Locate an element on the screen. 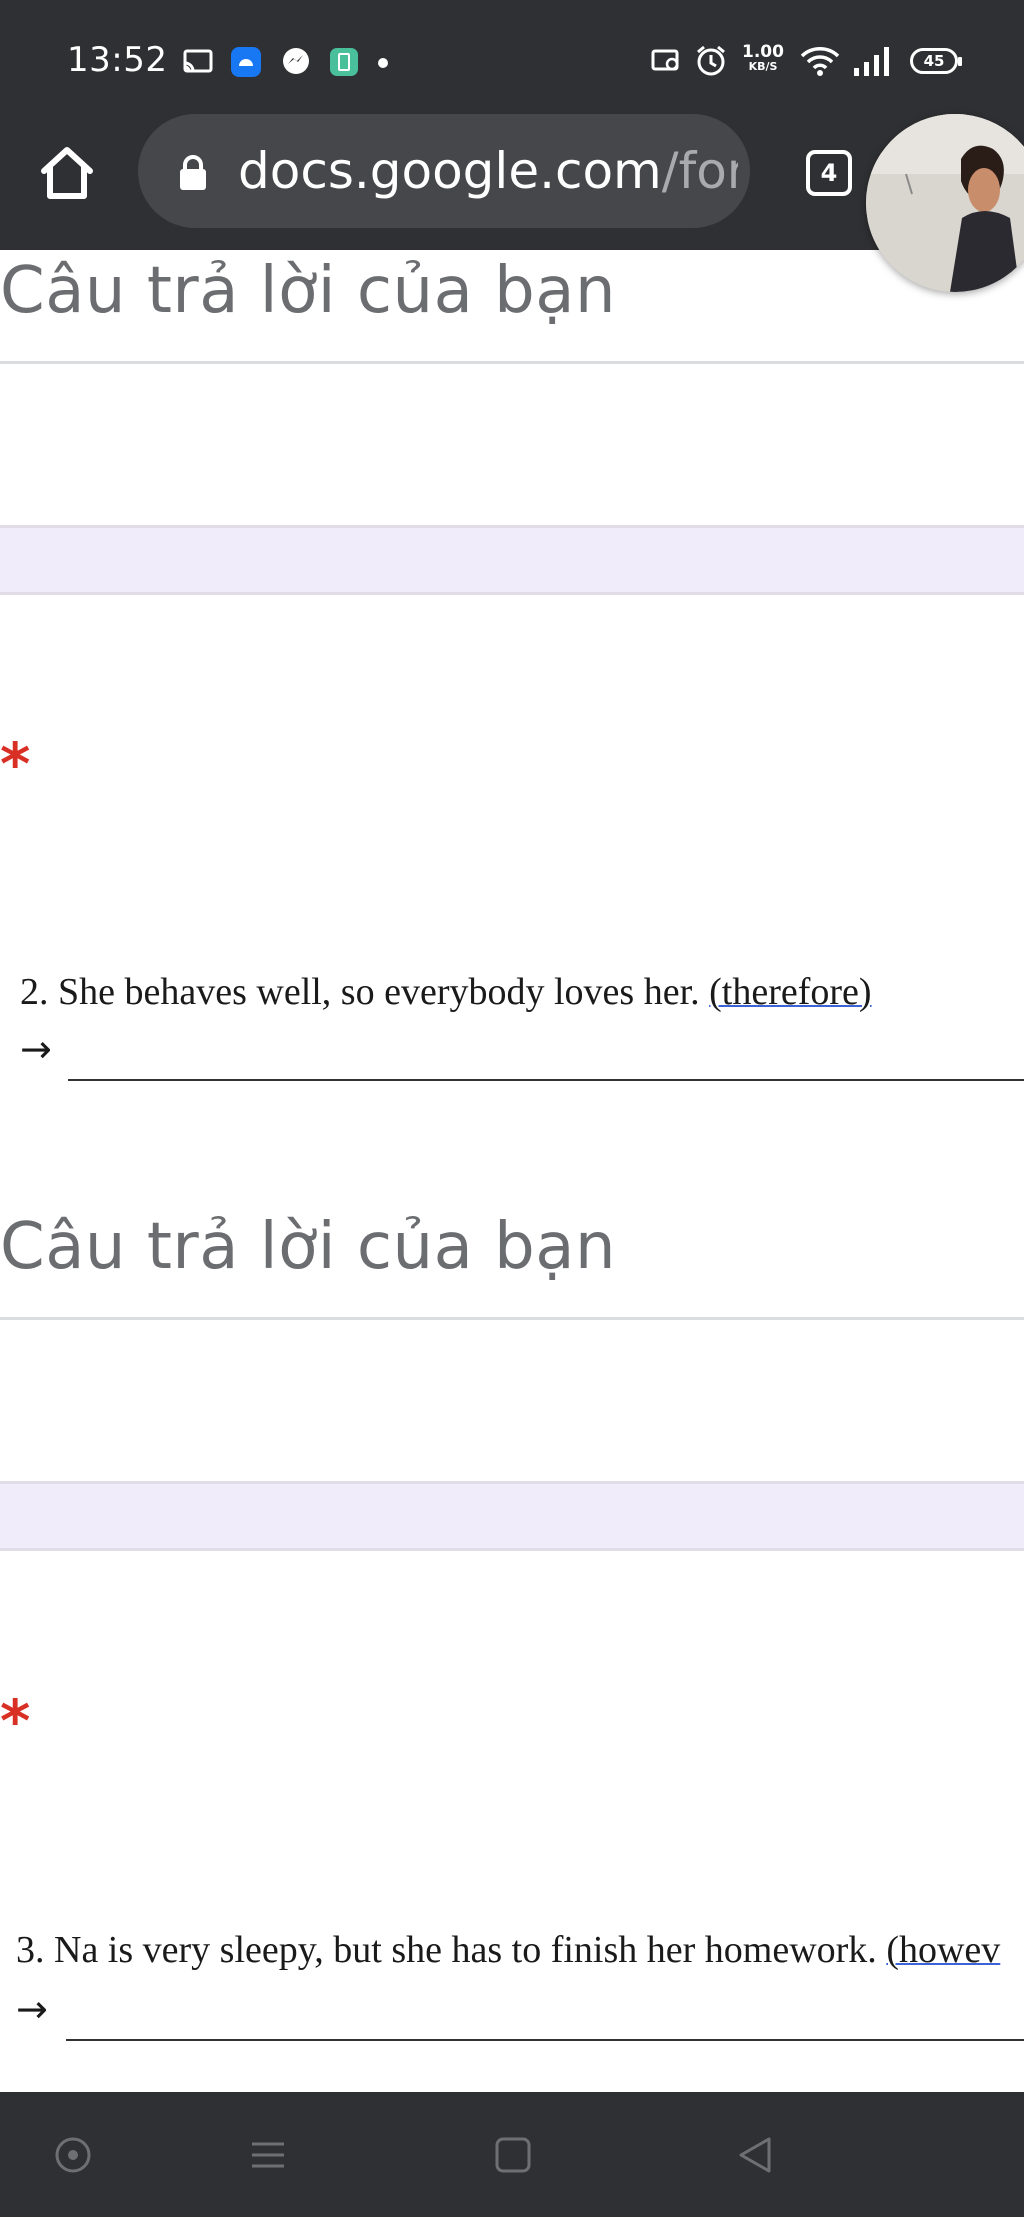 This screenshot has width=1024, height=2217. battery-indicator: 45 is located at coordinates (936, 61).